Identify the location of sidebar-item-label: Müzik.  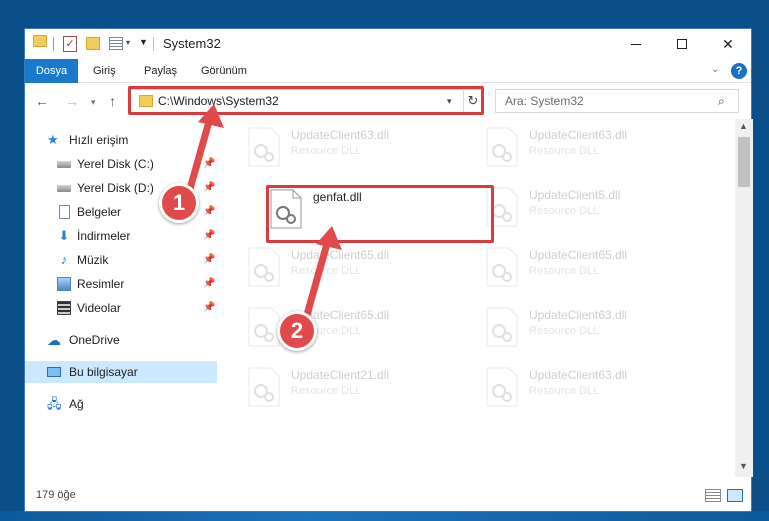
(93, 260).